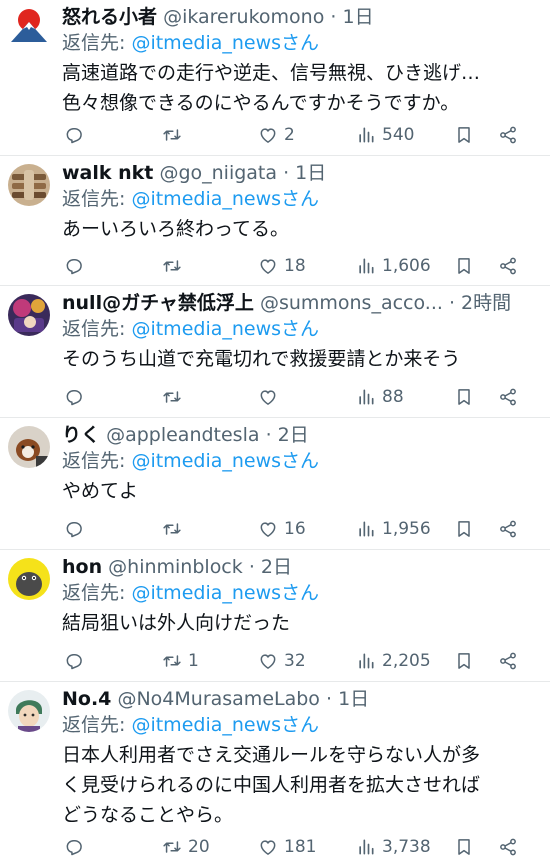  I want to click on action-bar: 16 1,956, so click(291, 529).